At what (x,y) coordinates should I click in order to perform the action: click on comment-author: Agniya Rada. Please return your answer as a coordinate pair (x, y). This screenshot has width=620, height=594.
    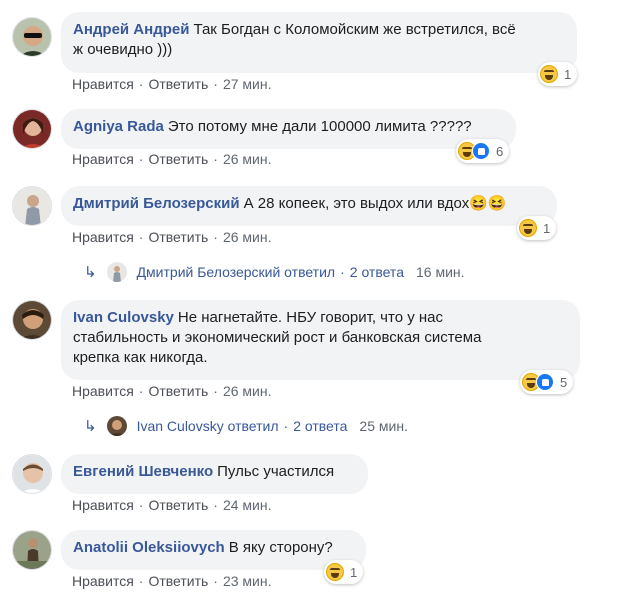
    Looking at the image, I should click on (118, 126).